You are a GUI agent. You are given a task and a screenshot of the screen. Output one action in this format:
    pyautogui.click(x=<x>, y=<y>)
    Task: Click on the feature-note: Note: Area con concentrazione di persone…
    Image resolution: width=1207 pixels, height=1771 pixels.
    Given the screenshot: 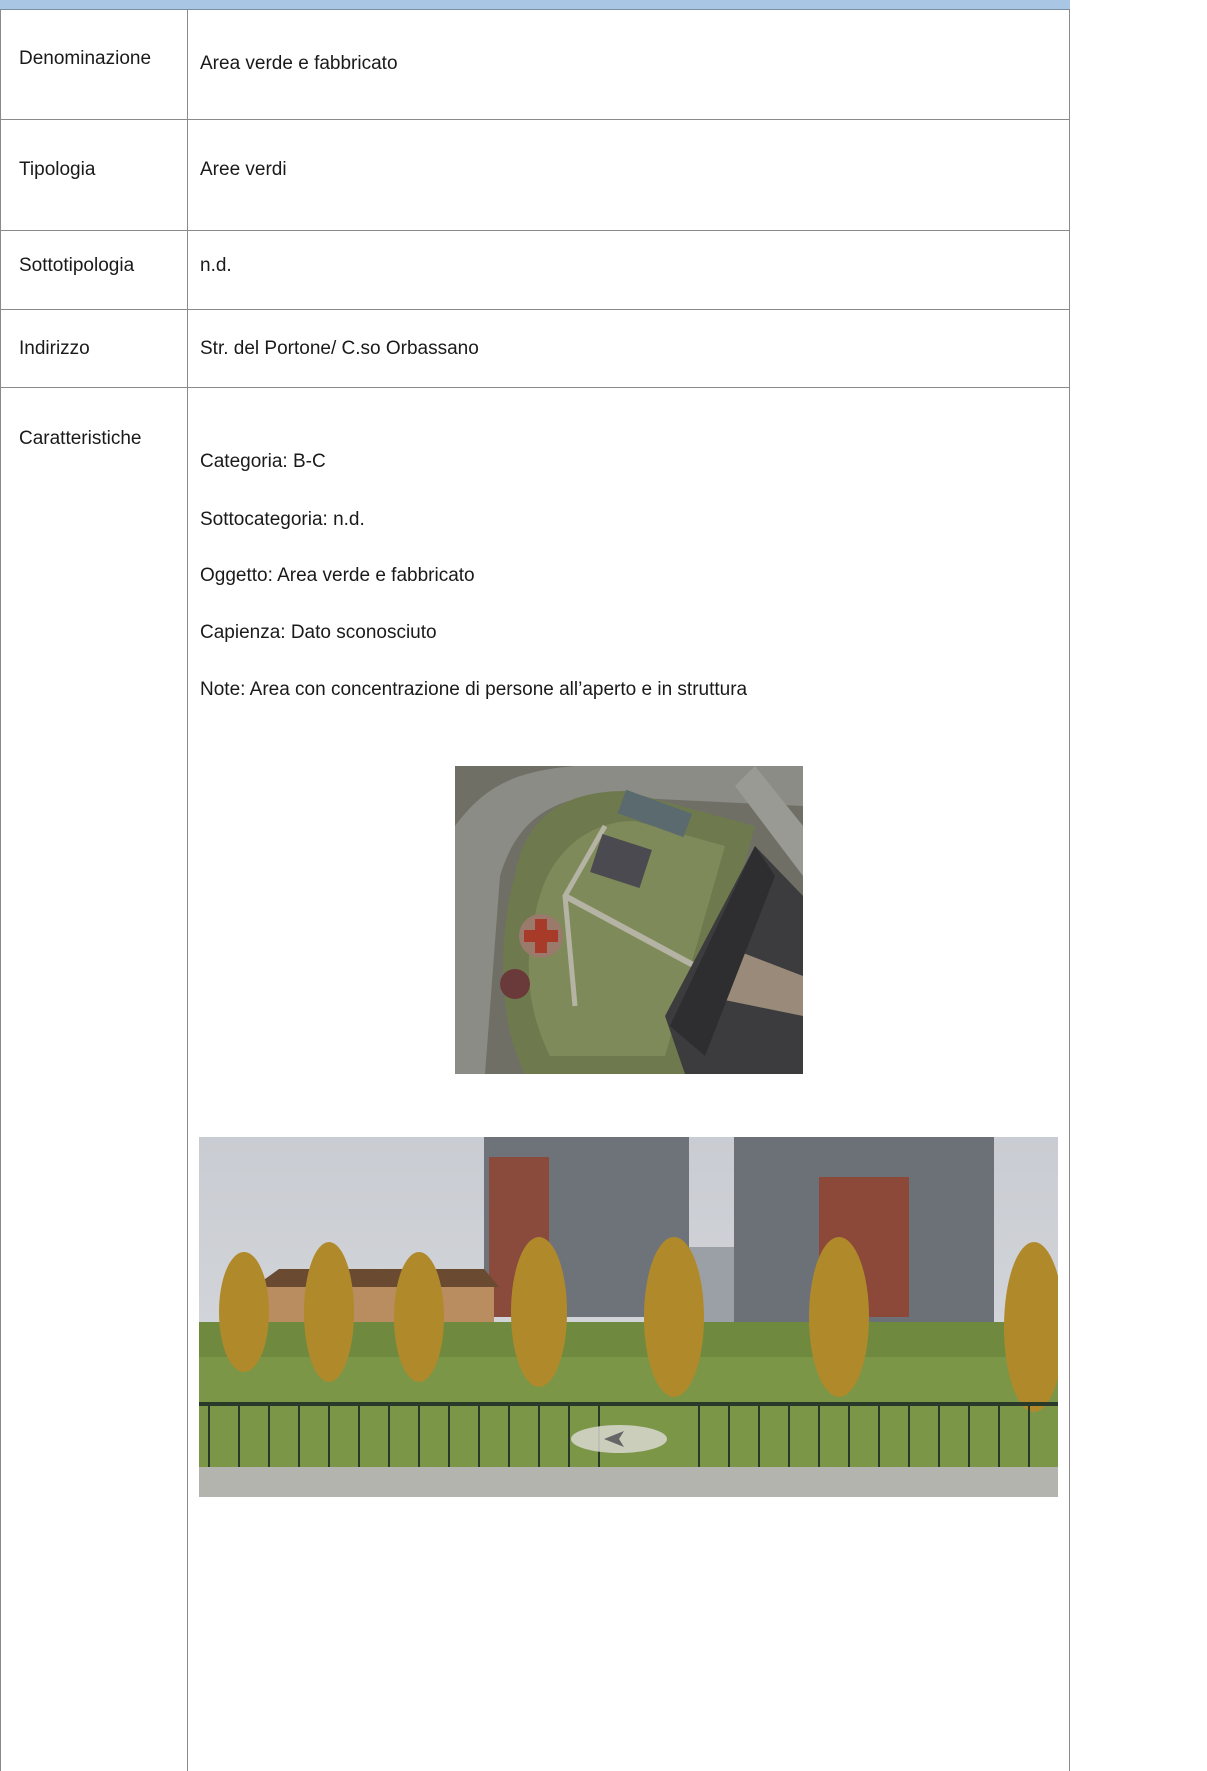 What is the action you would take?
    pyautogui.click(x=474, y=689)
    